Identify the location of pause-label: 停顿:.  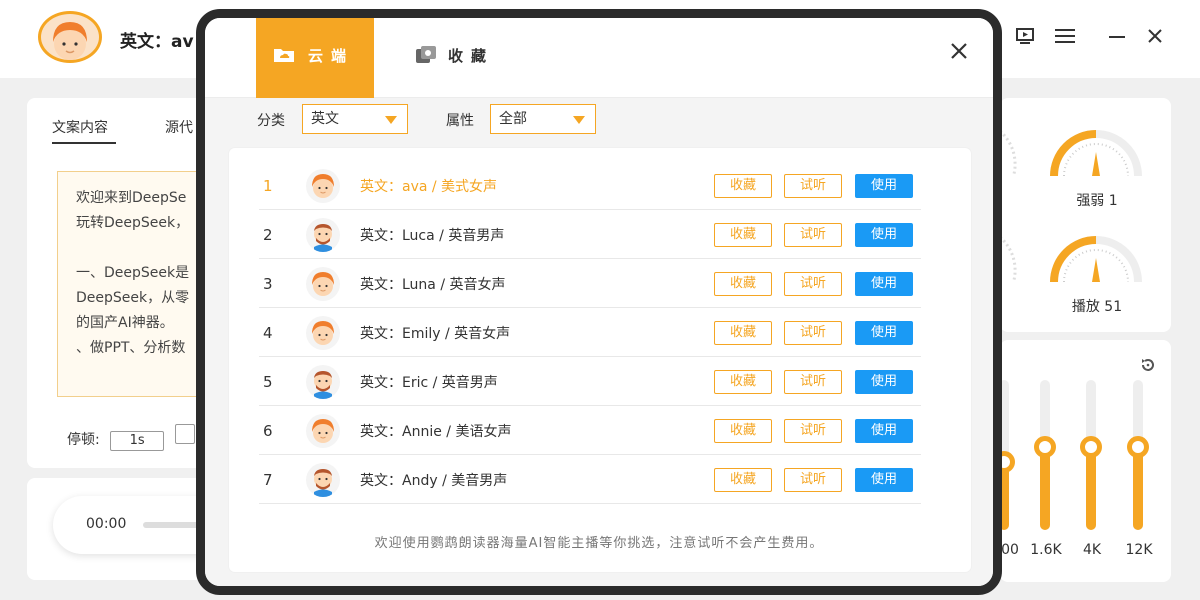
(83, 440).